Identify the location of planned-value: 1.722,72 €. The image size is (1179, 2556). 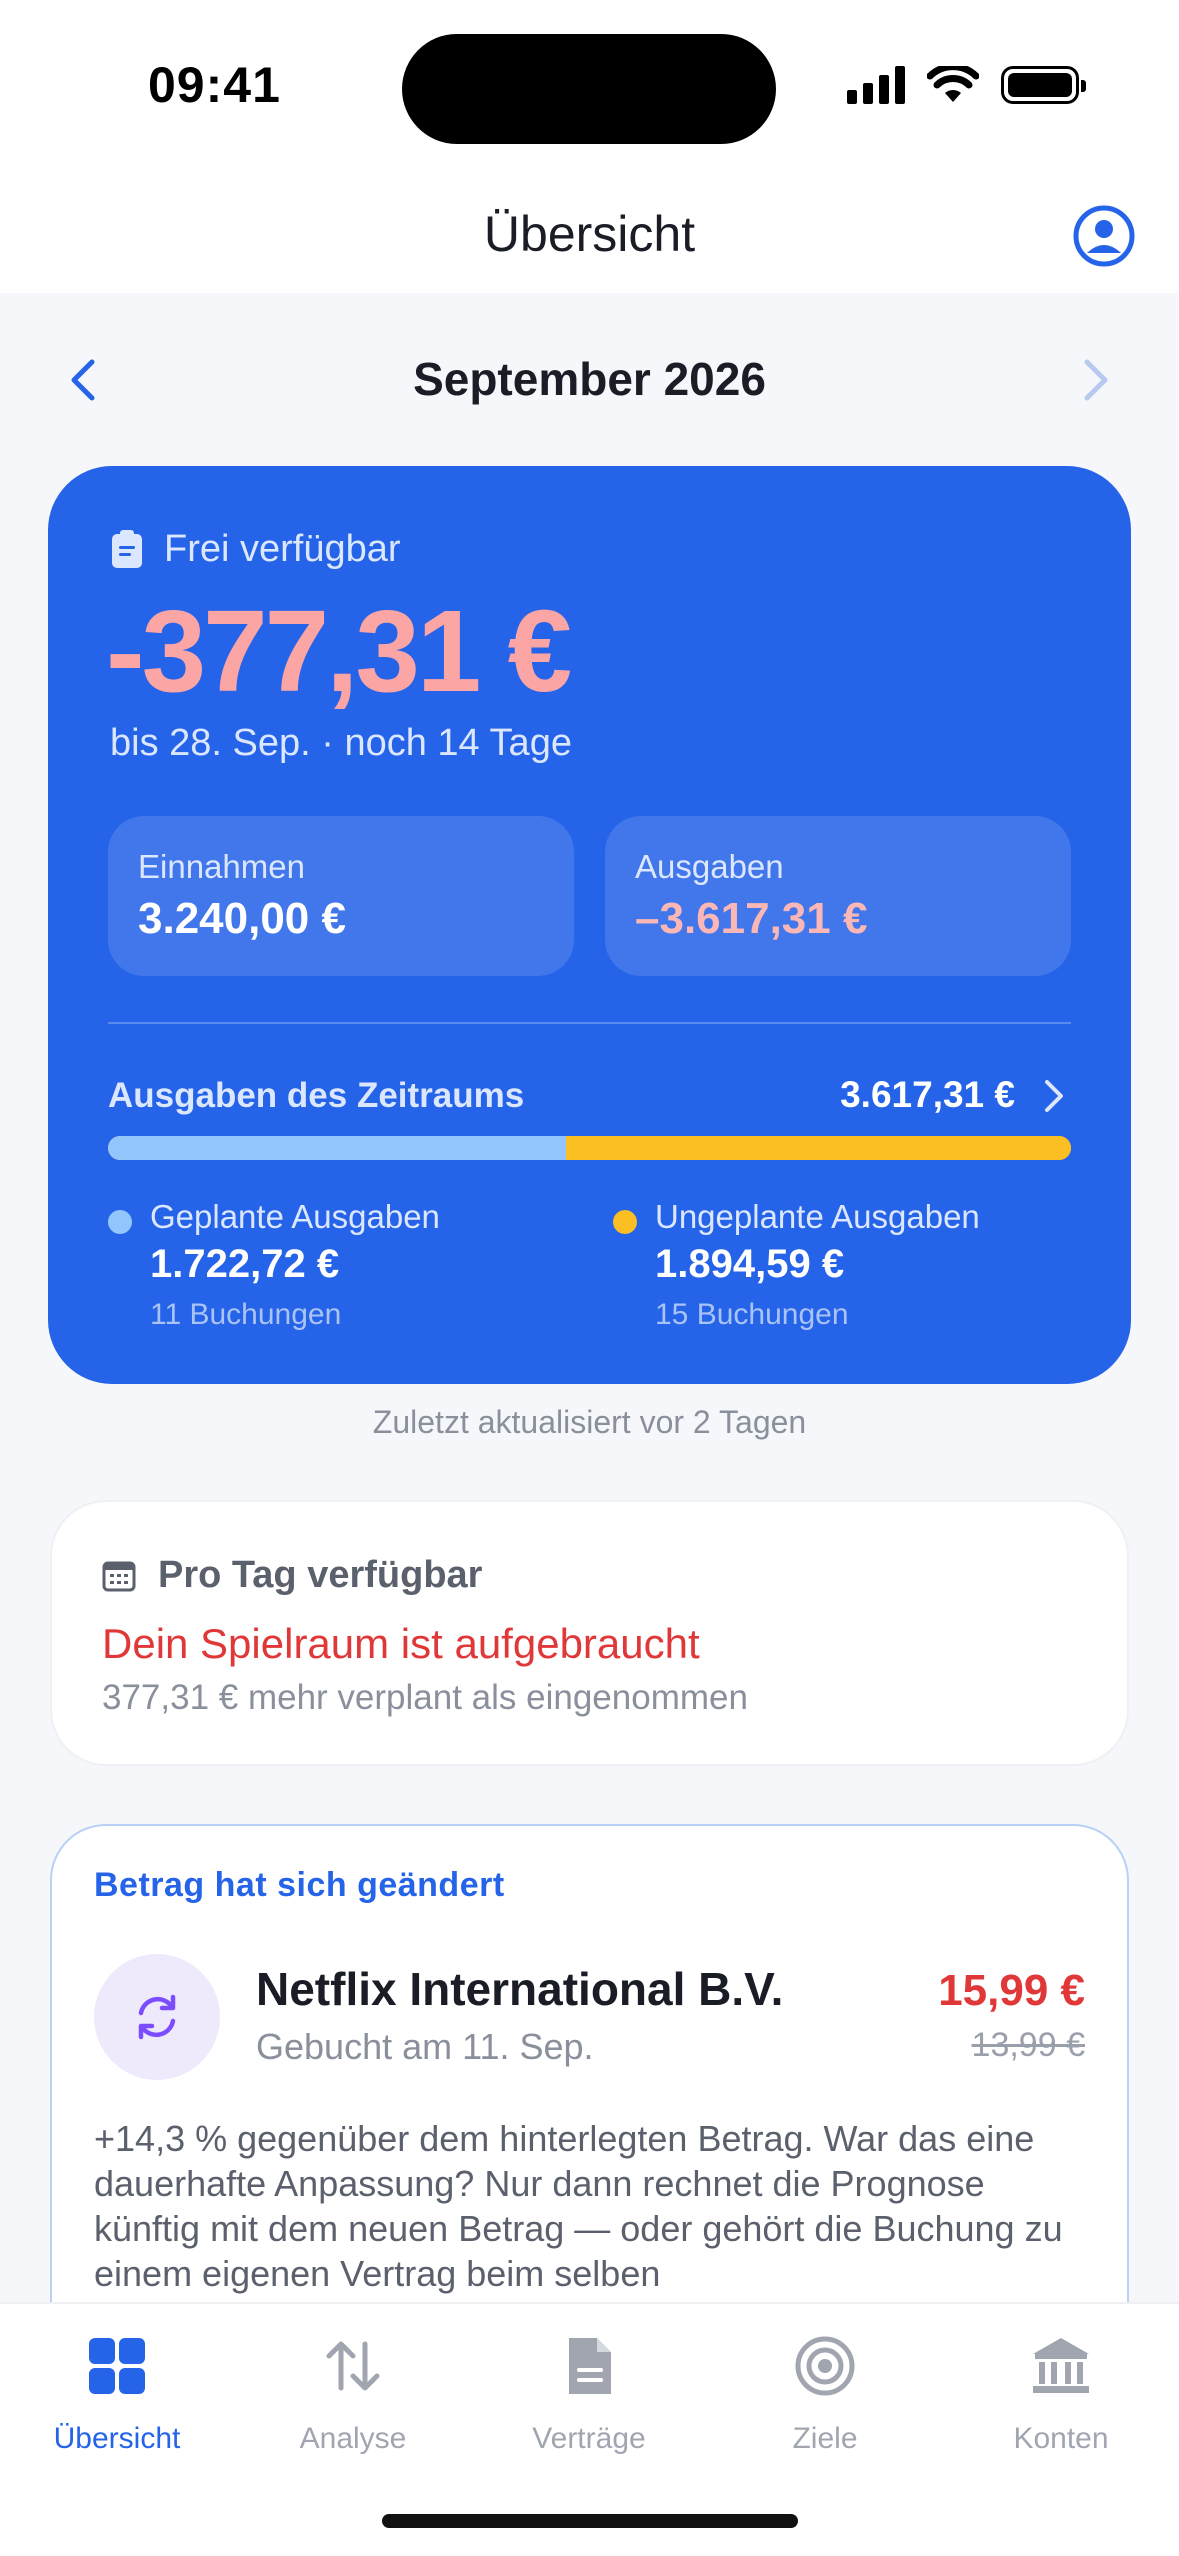
(245, 1264).